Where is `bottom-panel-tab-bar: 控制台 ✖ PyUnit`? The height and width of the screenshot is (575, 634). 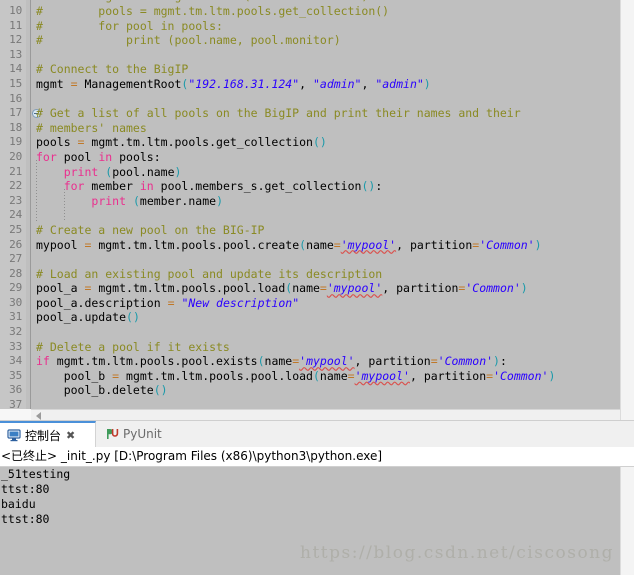 bottom-panel-tab-bar: 控制台 ✖ PyUnit is located at coordinates (317, 434).